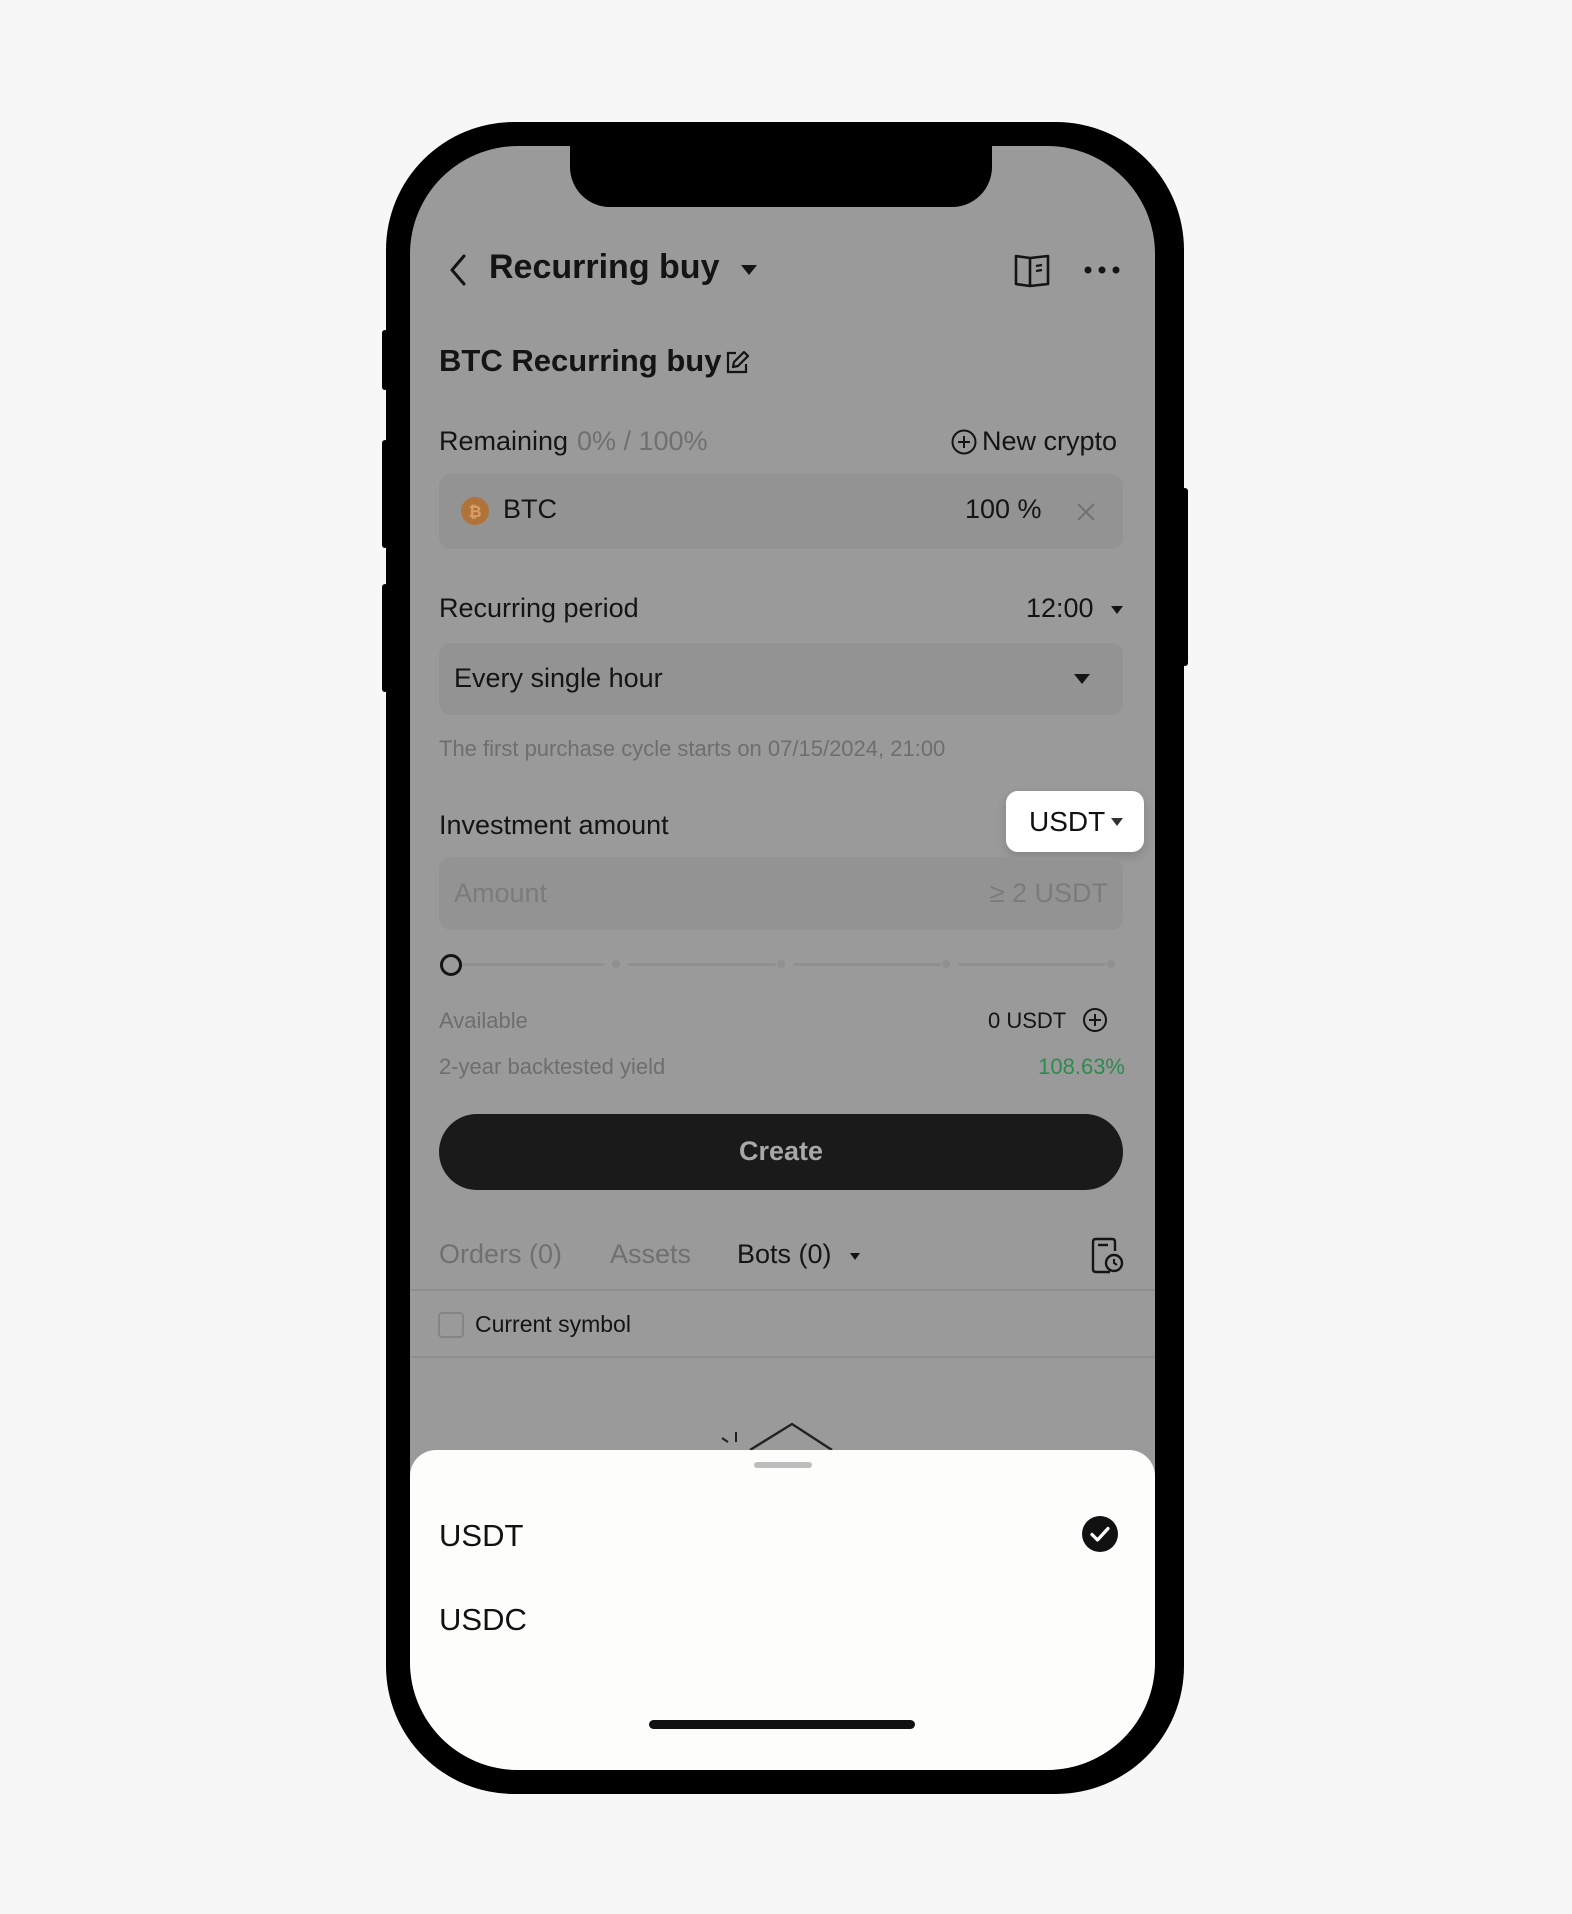  Describe the element at coordinates (483, 1020) in the screenshot. I see `available-label: Available` at that location.